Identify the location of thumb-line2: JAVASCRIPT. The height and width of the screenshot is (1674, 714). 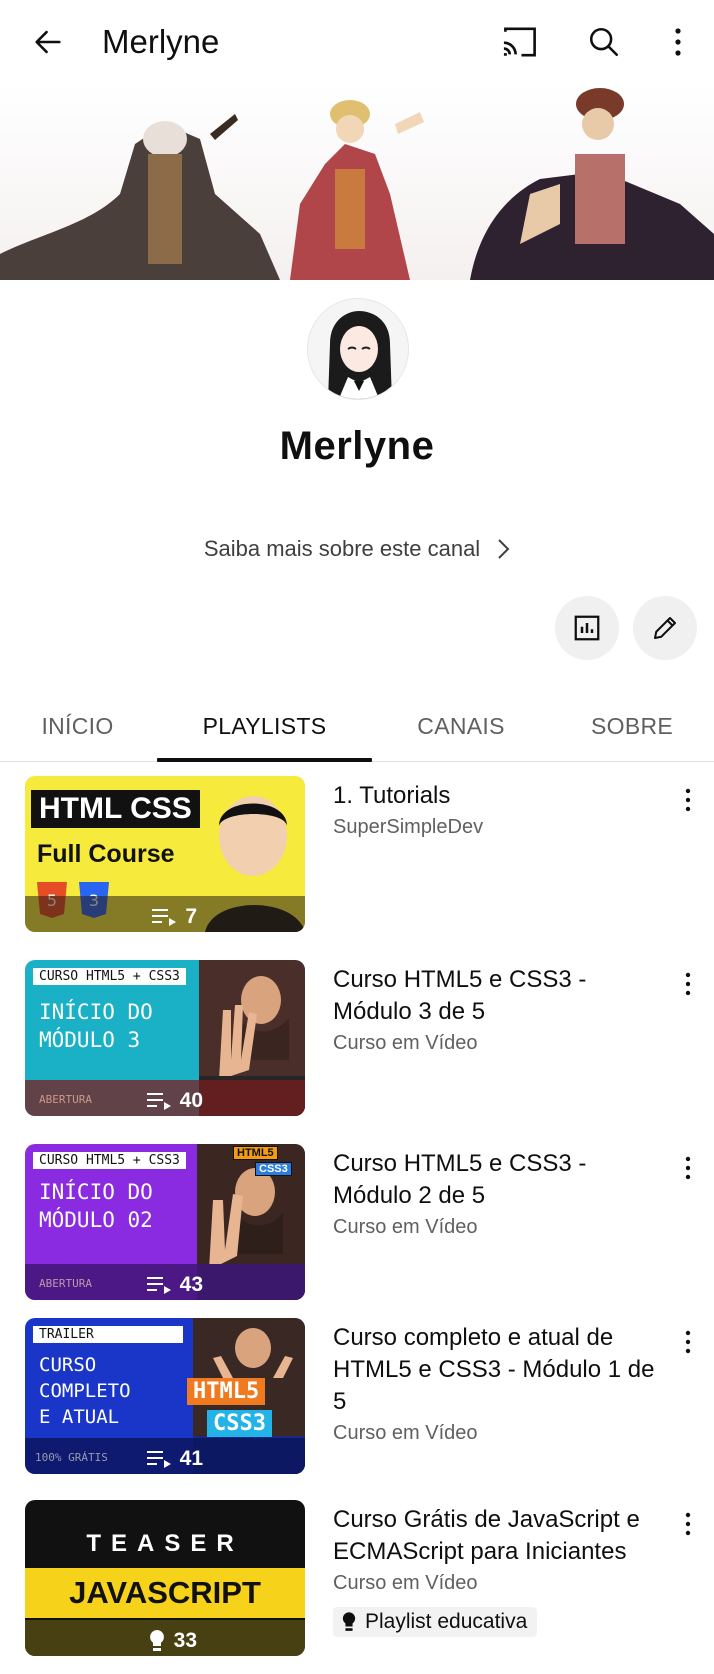
(165, 1593).